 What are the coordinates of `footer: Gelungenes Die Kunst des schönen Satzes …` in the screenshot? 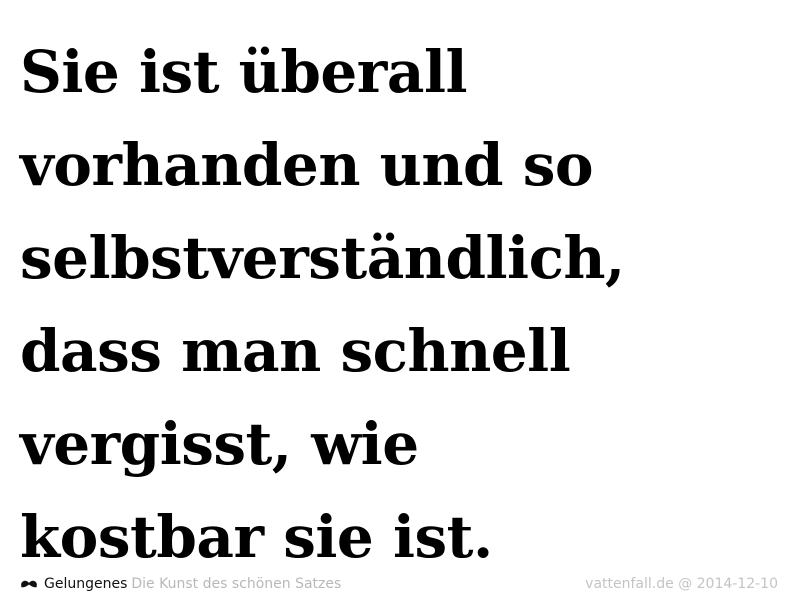 It's located at (399, 584).